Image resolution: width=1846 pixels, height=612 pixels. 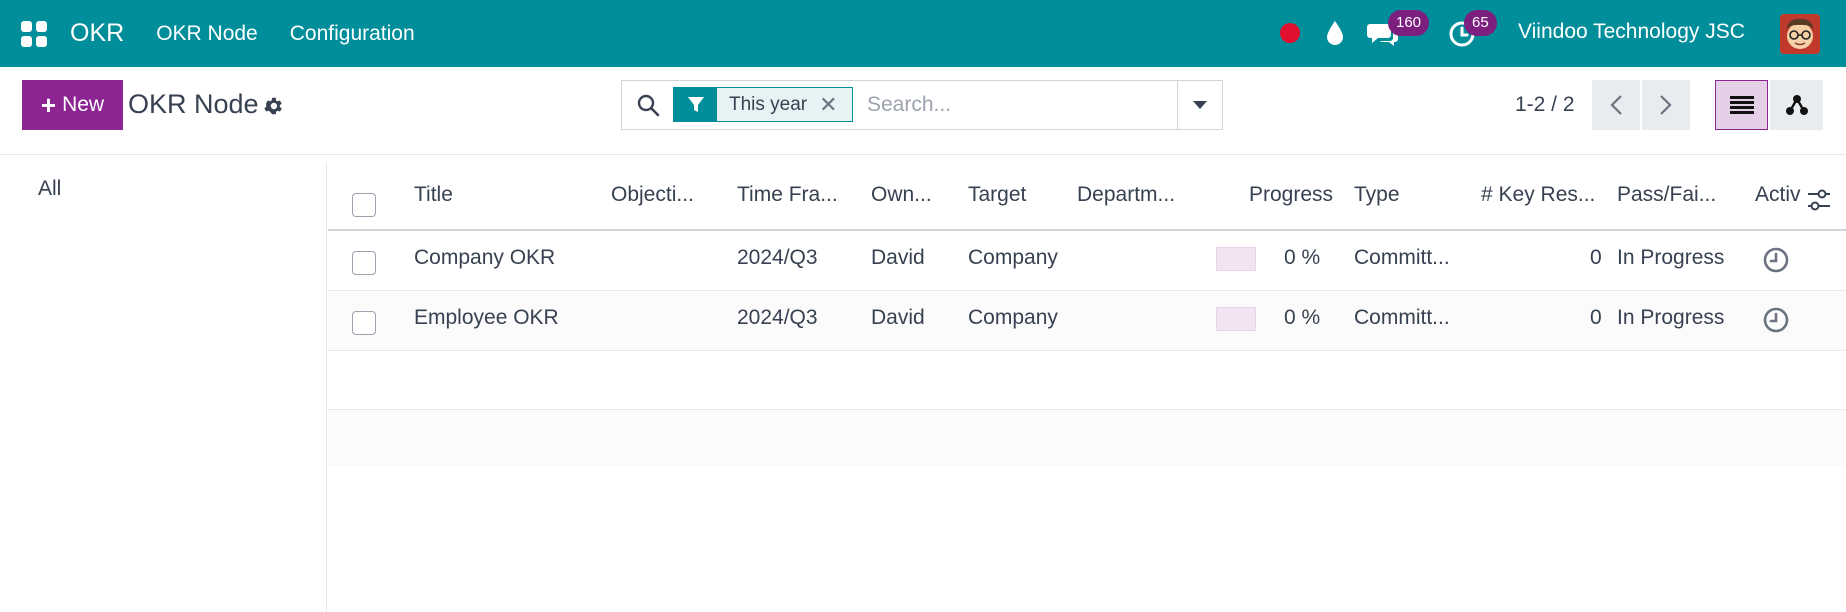 What do you see at coordinates (1291, 195) in the screenshot?
I see `col-progress: Progress` at bounding box center [1291, 195].